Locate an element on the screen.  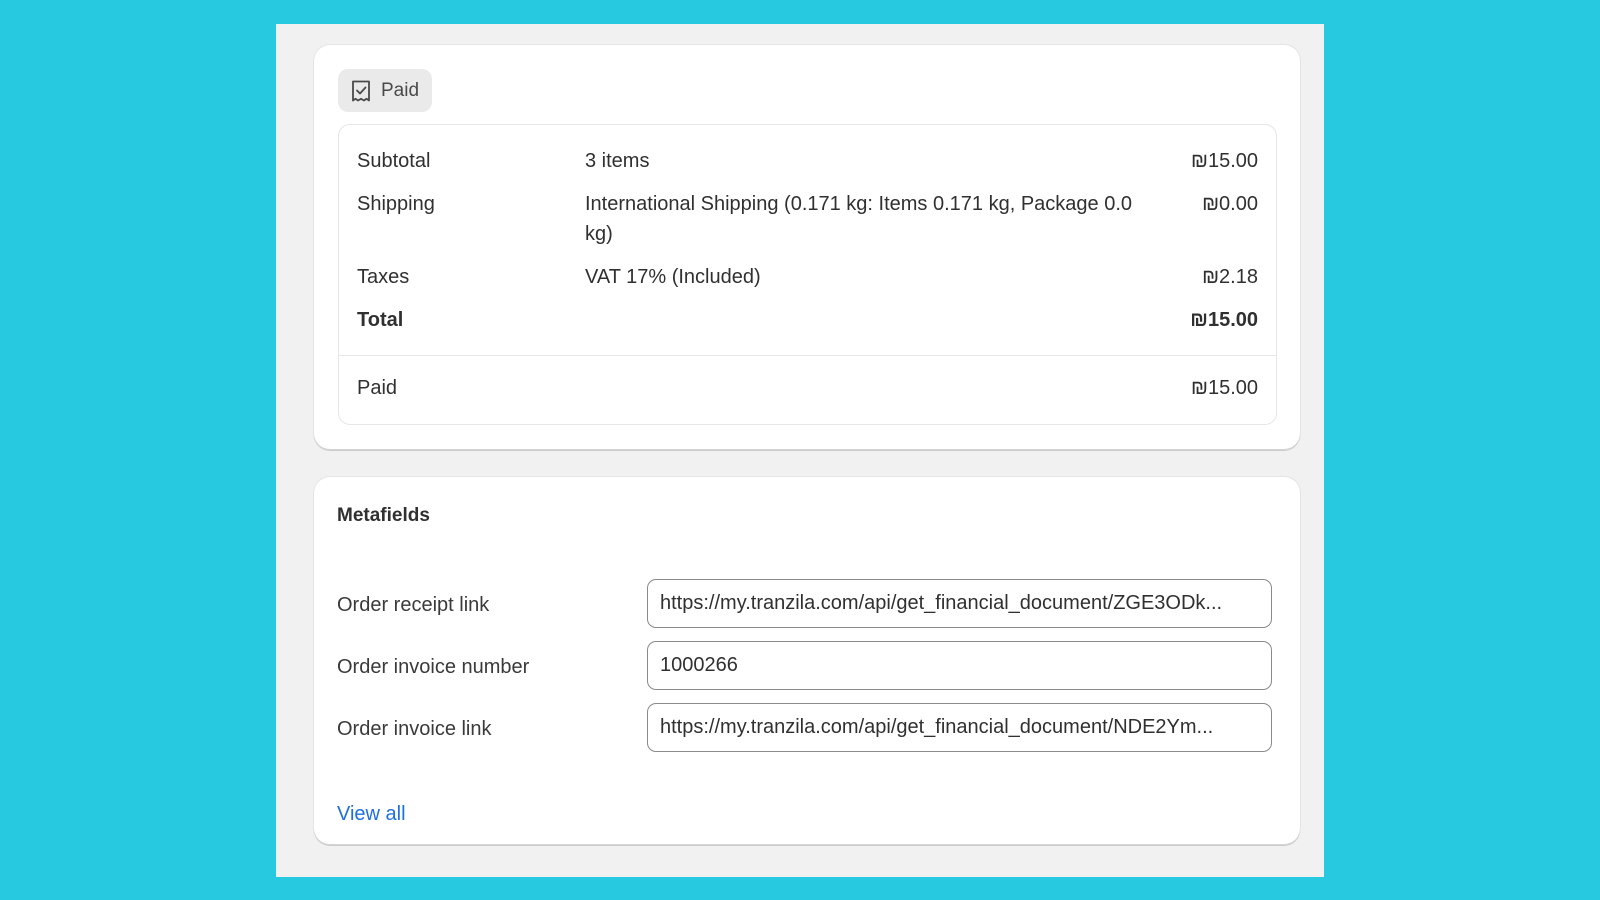
receipt-check-icon is located at coordinates (361, 91).